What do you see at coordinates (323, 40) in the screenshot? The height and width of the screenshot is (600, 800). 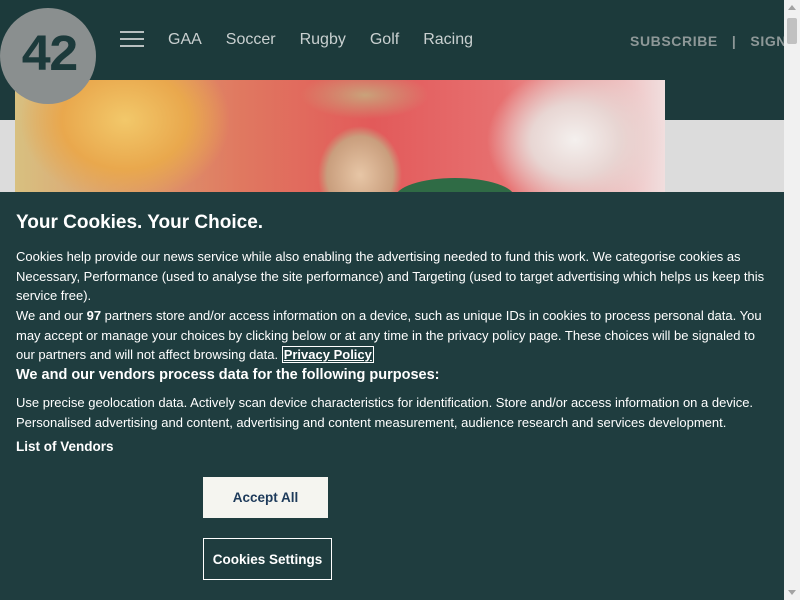 I see `nav-rugby: Rugby` at bounding box center [323, 40].